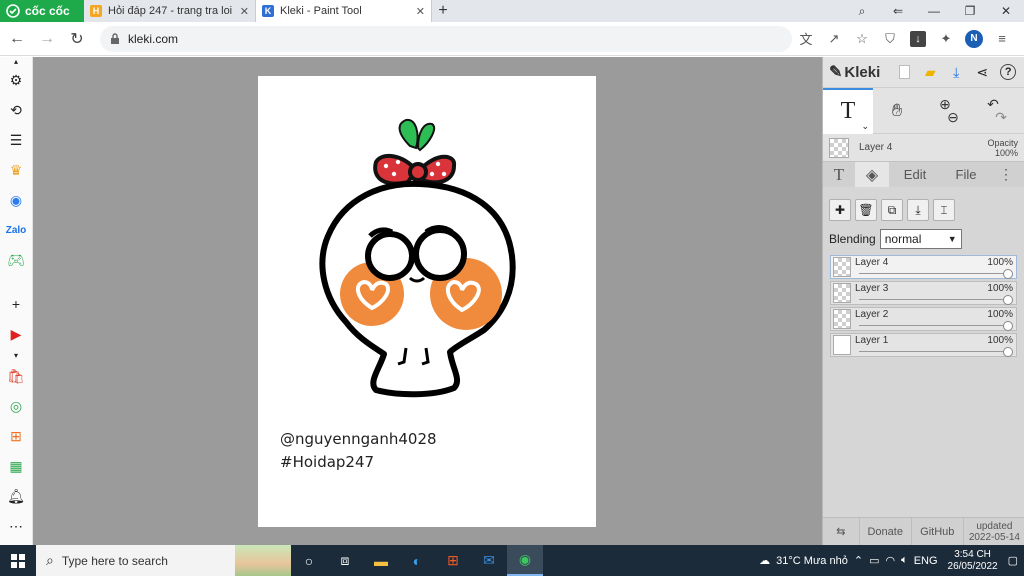 This screenshot has height=576, width=1024. Describe the element at coordinates (16, 140) in the screenshot. I see `reading-list-icon: ☰` at that location.